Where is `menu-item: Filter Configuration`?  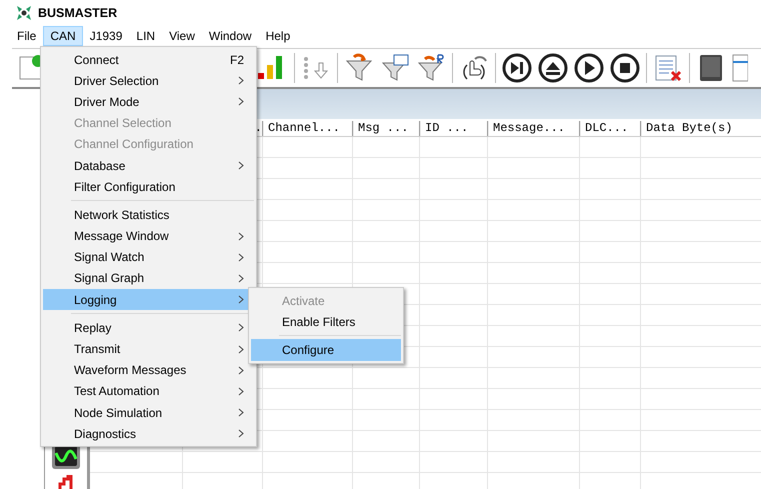 menu-item: Filter Configuration is located at coordinates (148, 187).